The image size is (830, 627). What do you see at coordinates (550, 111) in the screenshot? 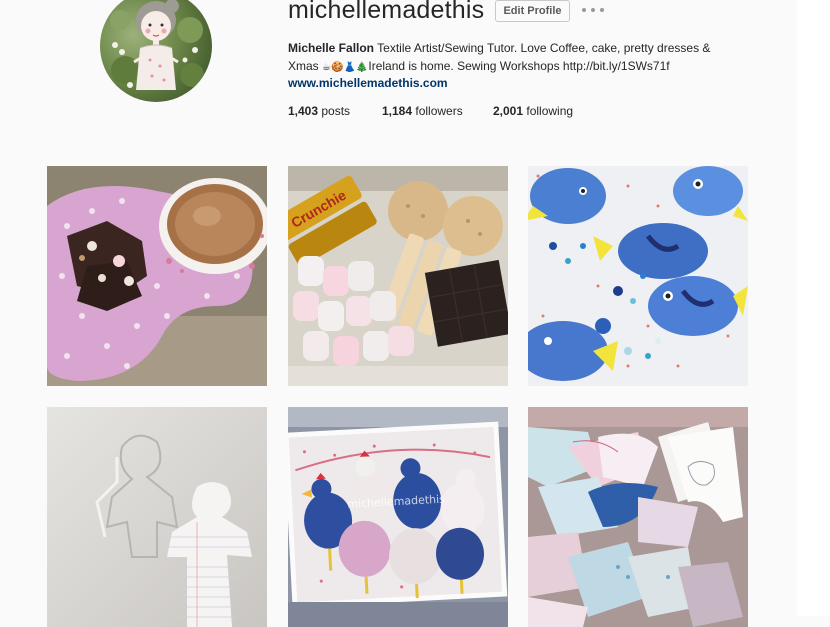
I see `following-label: following` at bounding box center [550, 111].